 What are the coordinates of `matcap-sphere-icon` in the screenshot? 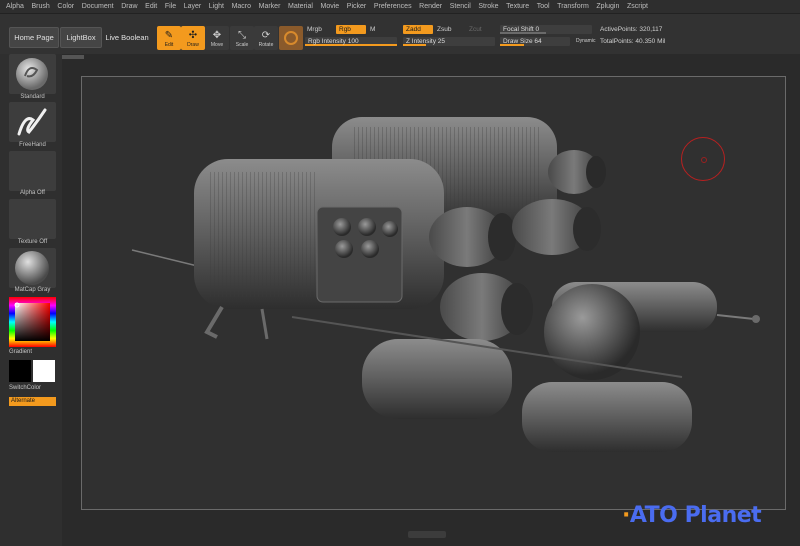 It's located at (32, 268).